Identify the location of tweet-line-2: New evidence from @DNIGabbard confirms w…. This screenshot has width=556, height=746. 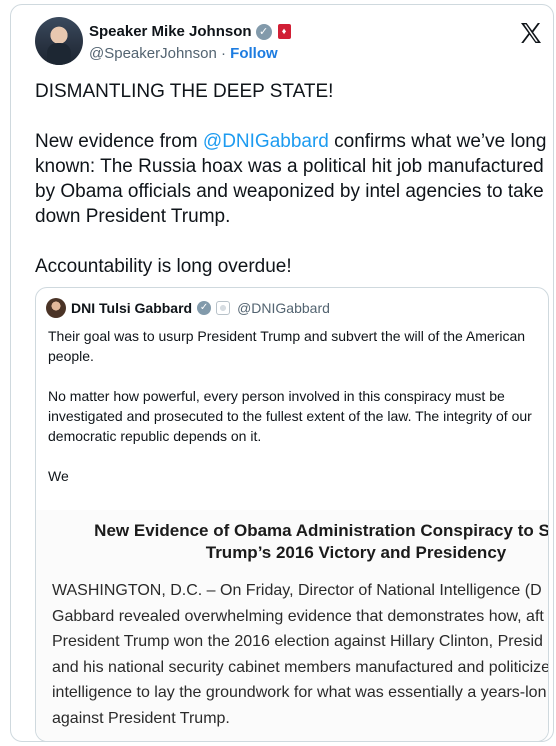
(292, 179).